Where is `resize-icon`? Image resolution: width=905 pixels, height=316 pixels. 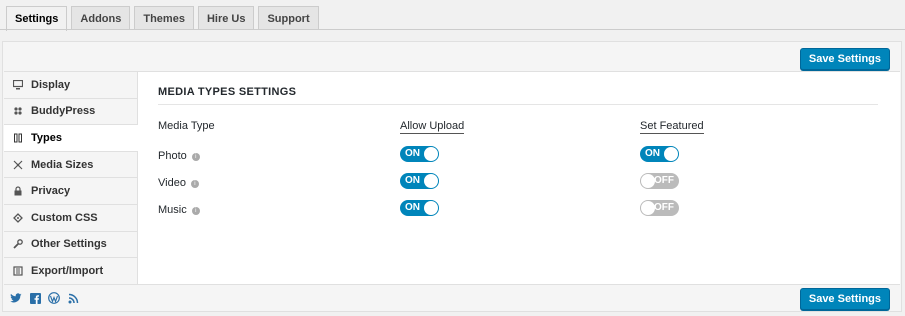 resize-icon is located at coordinates (18, 165).